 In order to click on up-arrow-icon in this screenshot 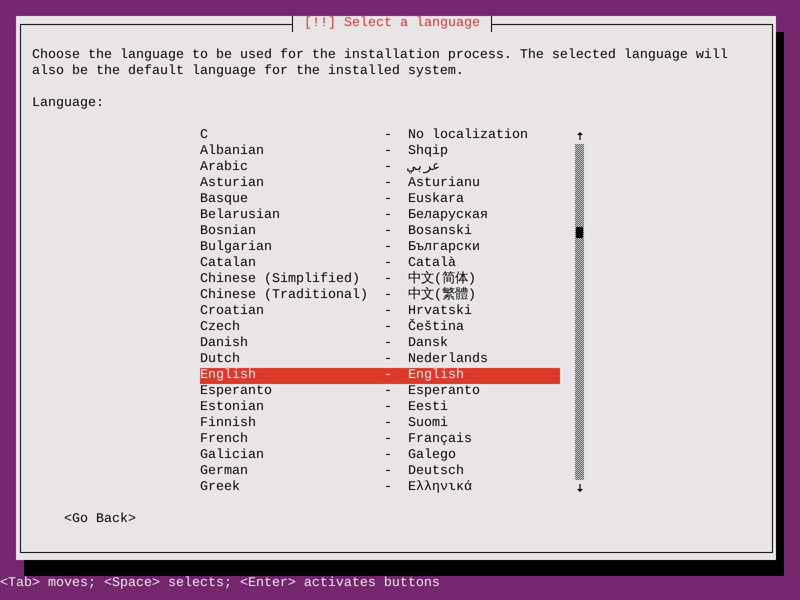, I will do `click(579, 136)`.